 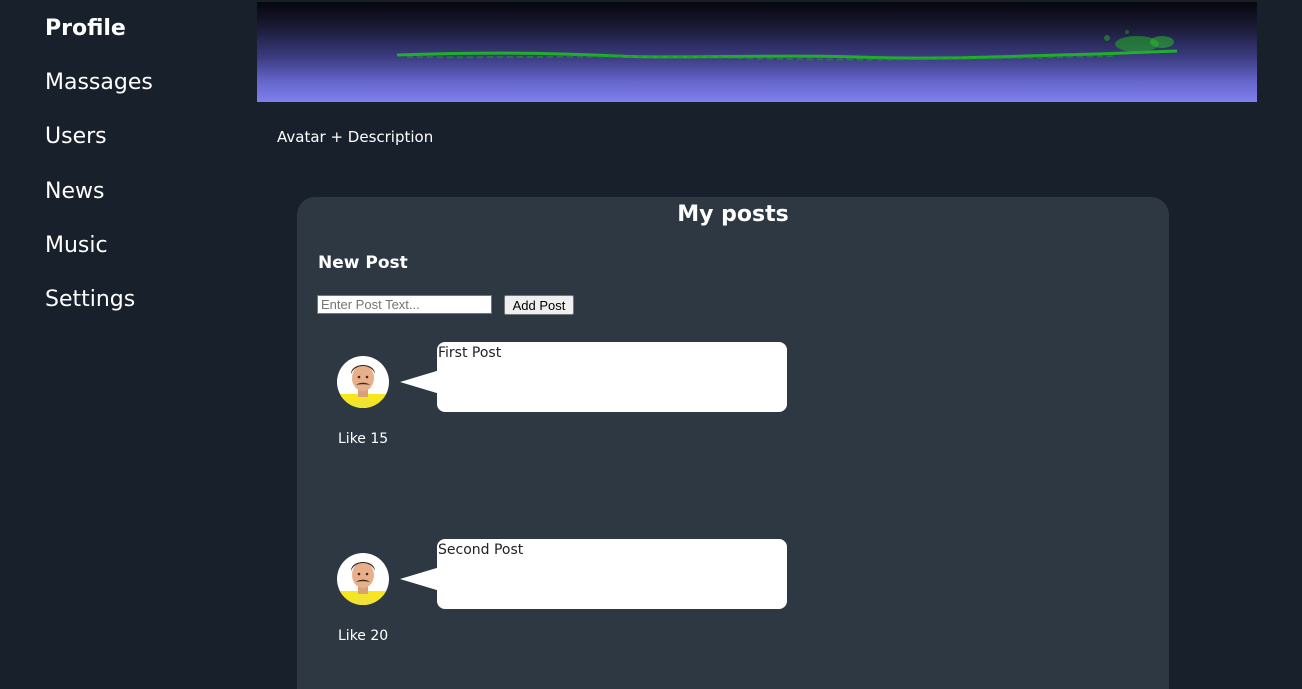 I want to click on post-item: First Post Like 15, so click(x=733, y=402).